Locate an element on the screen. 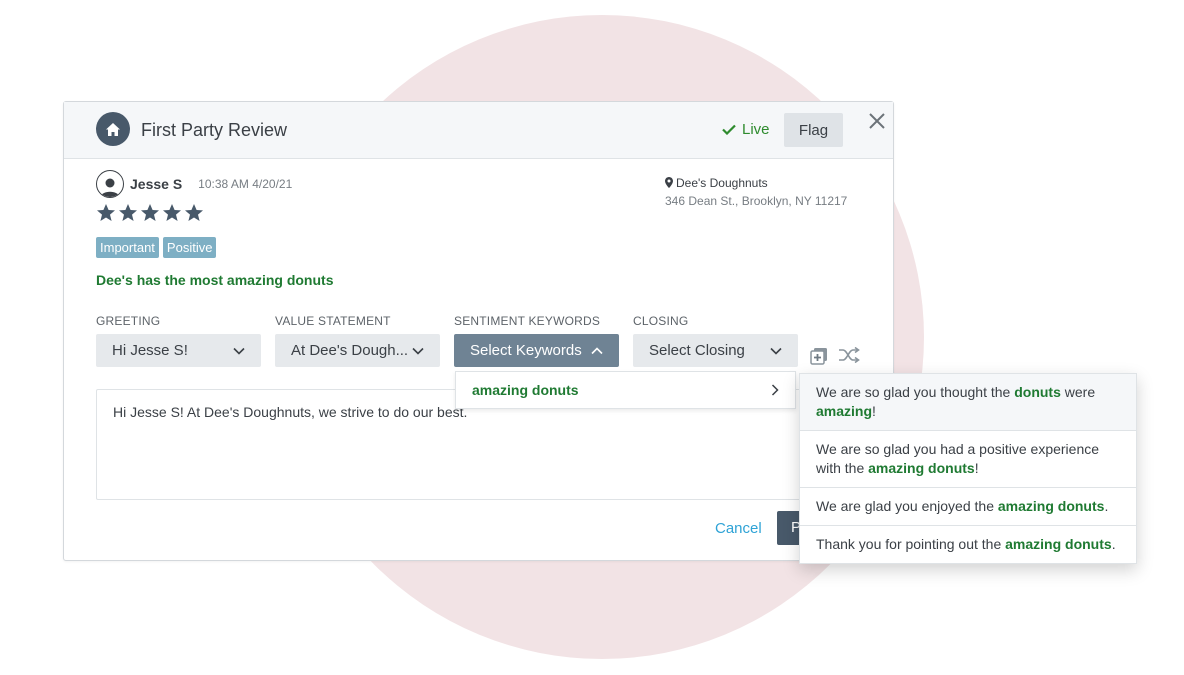 This screenshot has height=675, width=1184. value-statement-label: VALUE STATEMENT is located at coordinates (333, 321).